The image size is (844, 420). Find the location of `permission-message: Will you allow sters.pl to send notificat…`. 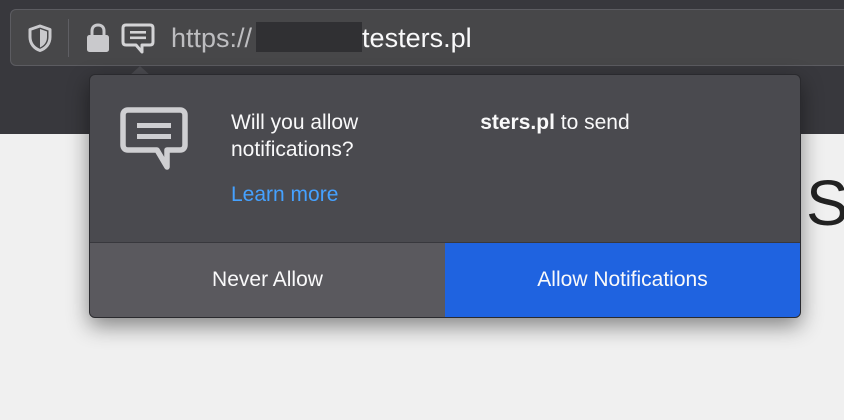

permission-message: Will you allow sters.pl to send notificat… is located at coordinates (501, 136).